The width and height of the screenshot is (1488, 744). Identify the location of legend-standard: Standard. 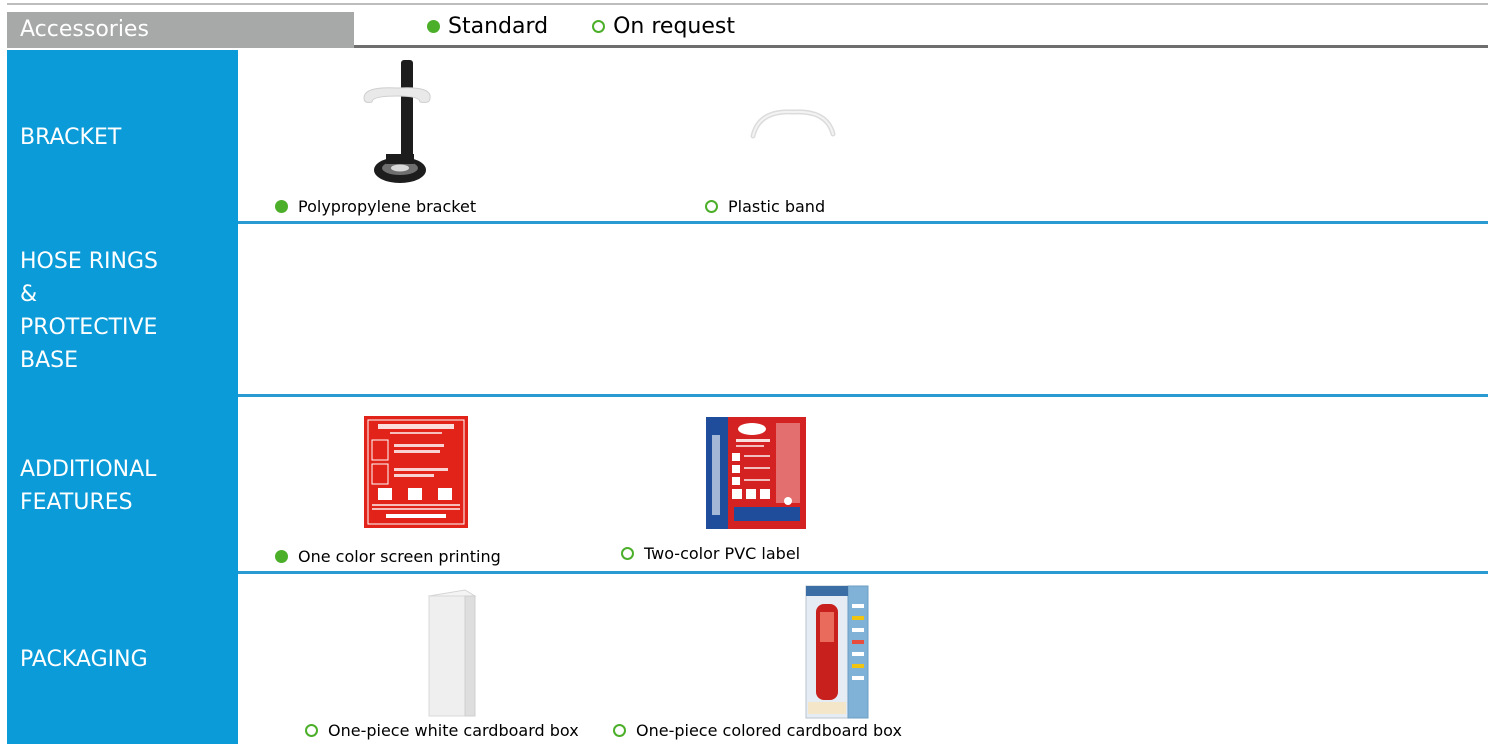
(487, 26).